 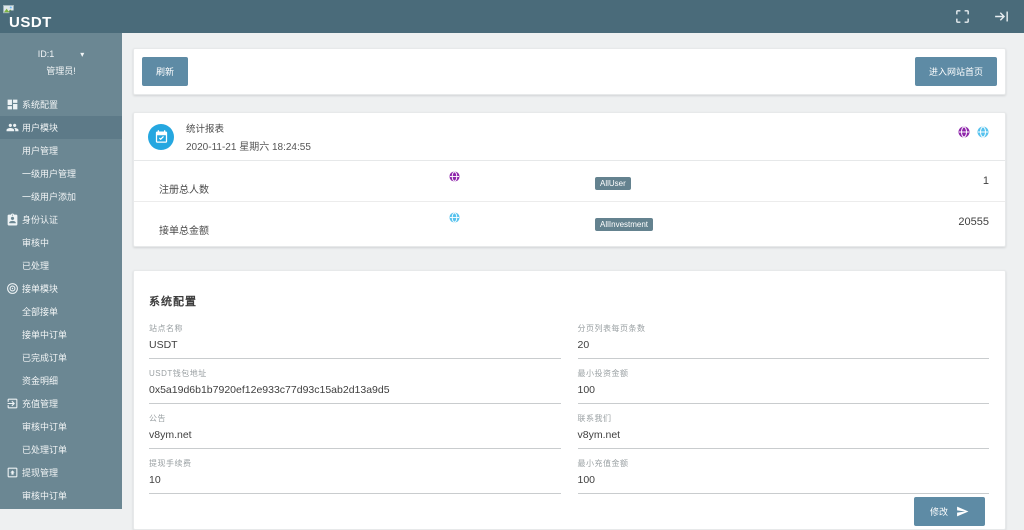 What do you see at coordinates (61, 219) in the screenshot?
I see `sidebar-item-identity-auth: 身份认证` at bounding box center [61, 219].